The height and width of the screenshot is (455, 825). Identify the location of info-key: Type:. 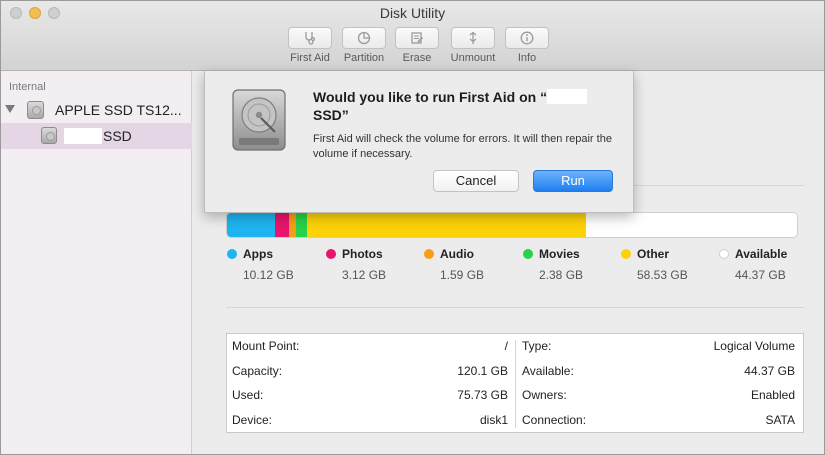
(537, 346).